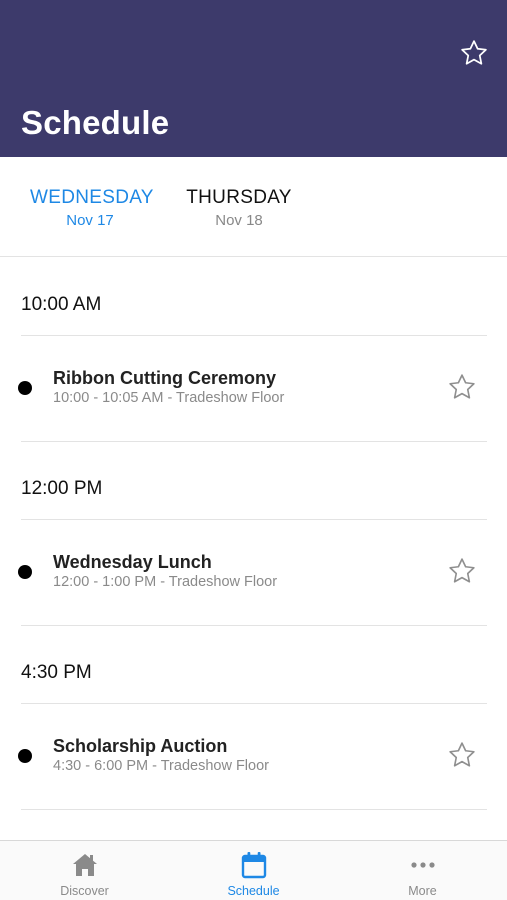  Describe the element at coordinates (132, 562) in the screenshot. I see `session-name: Wednesday Lunch` at that location.